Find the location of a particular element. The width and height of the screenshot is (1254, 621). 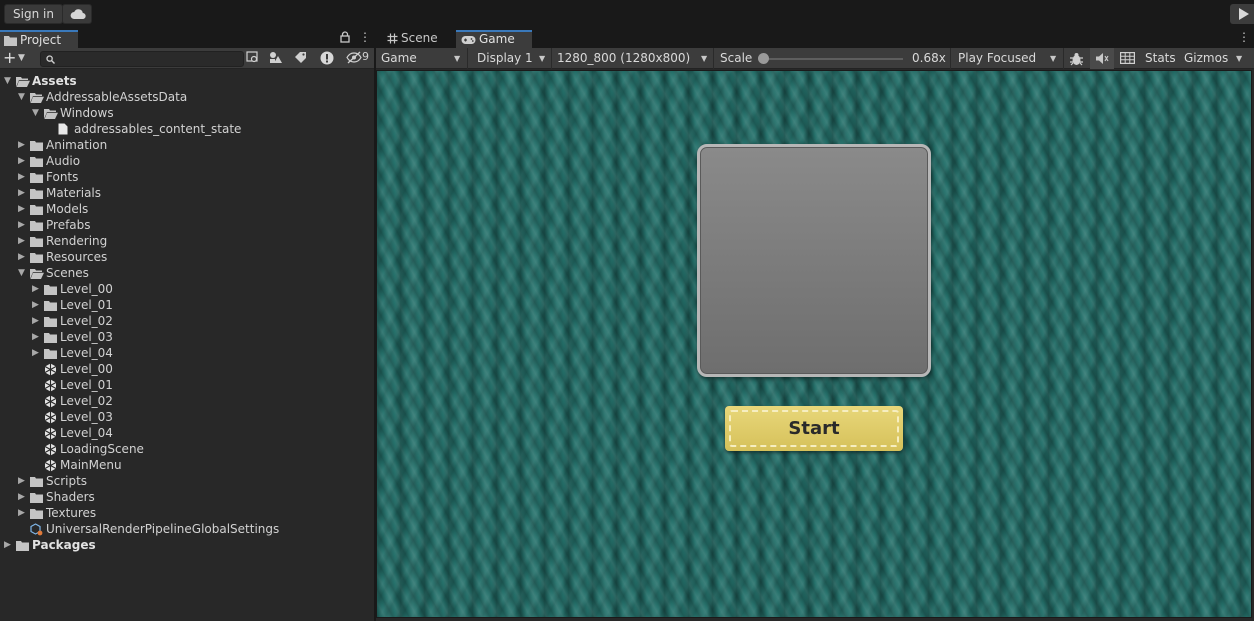

tree-item: Level_04 is located at coordinates (187, 433).